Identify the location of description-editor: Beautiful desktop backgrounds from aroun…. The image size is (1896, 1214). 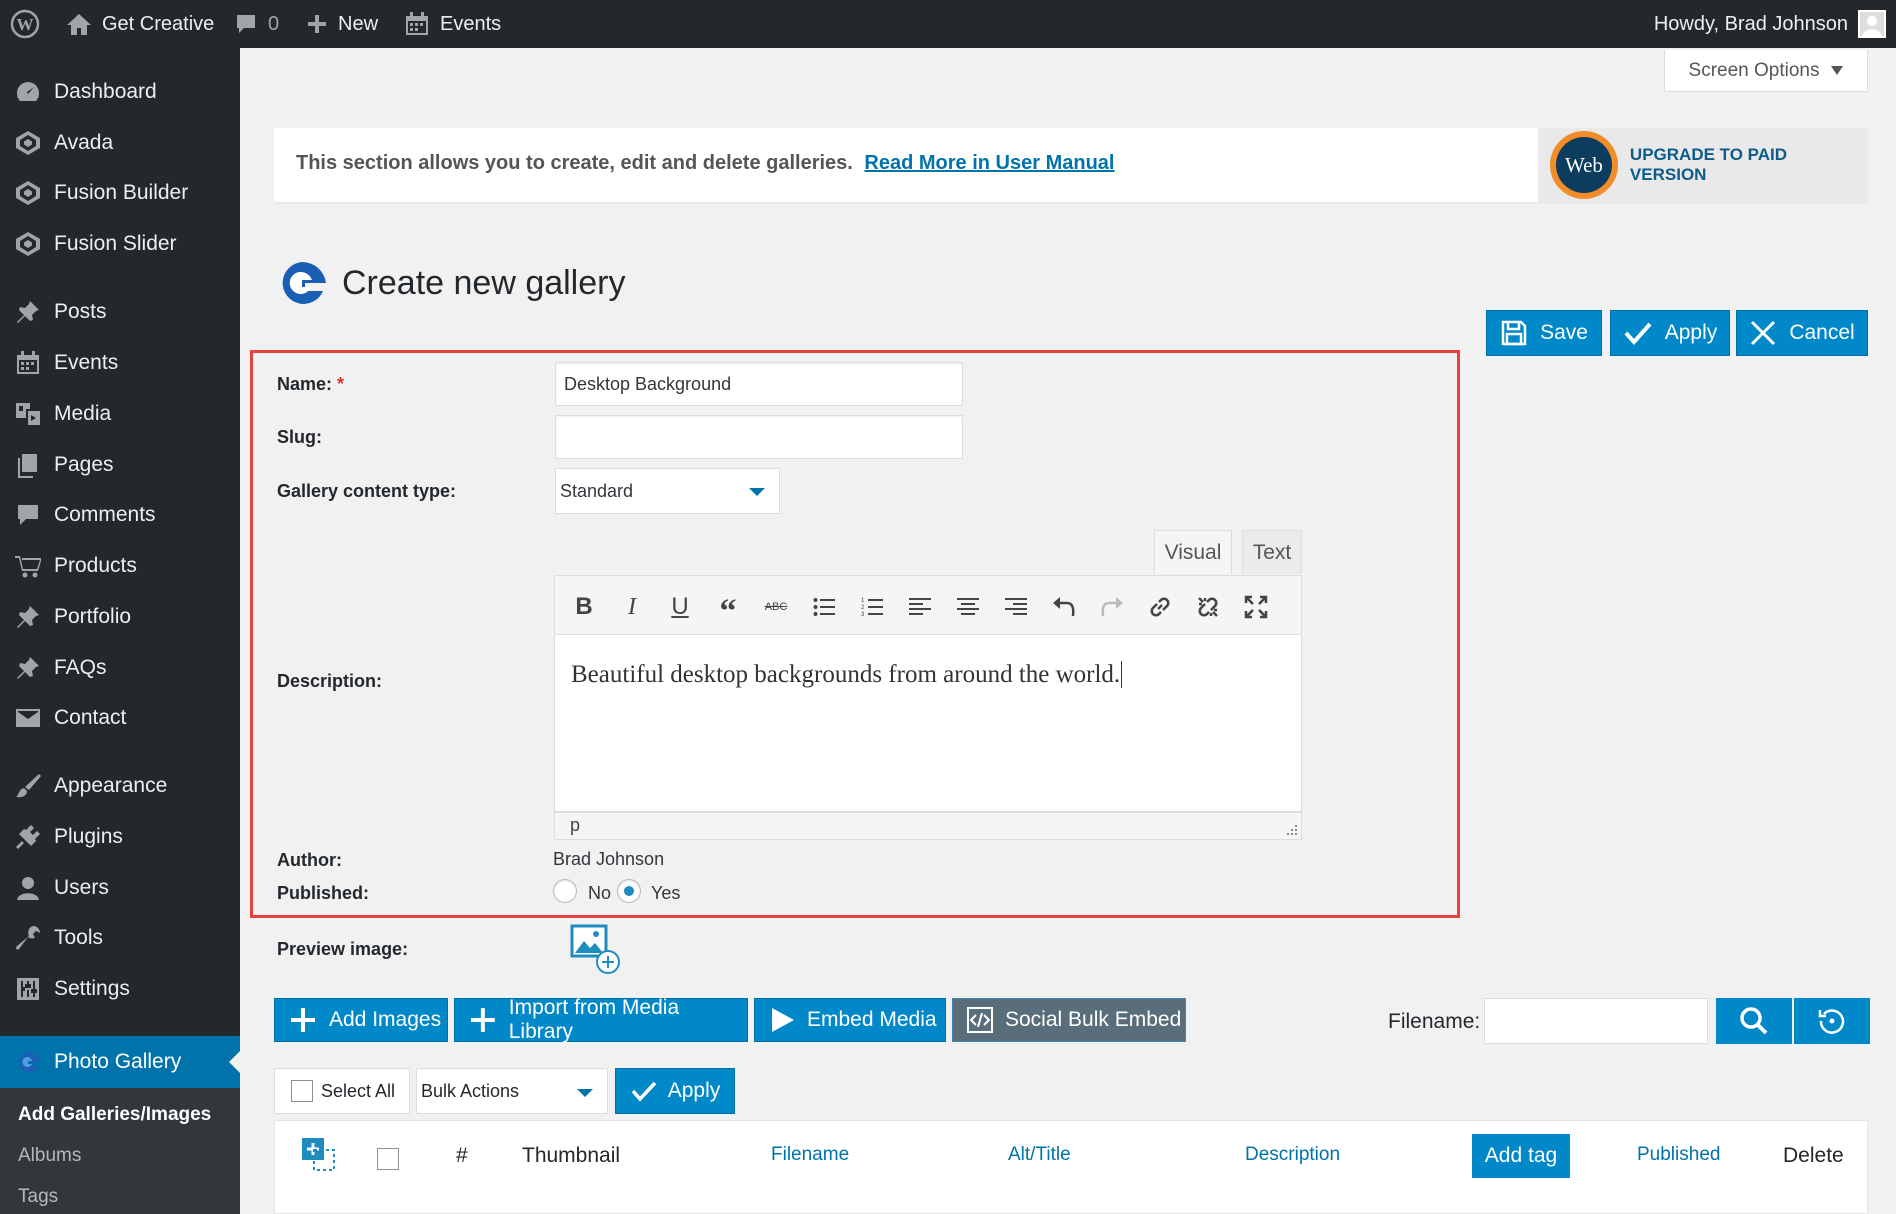
(928, 723).